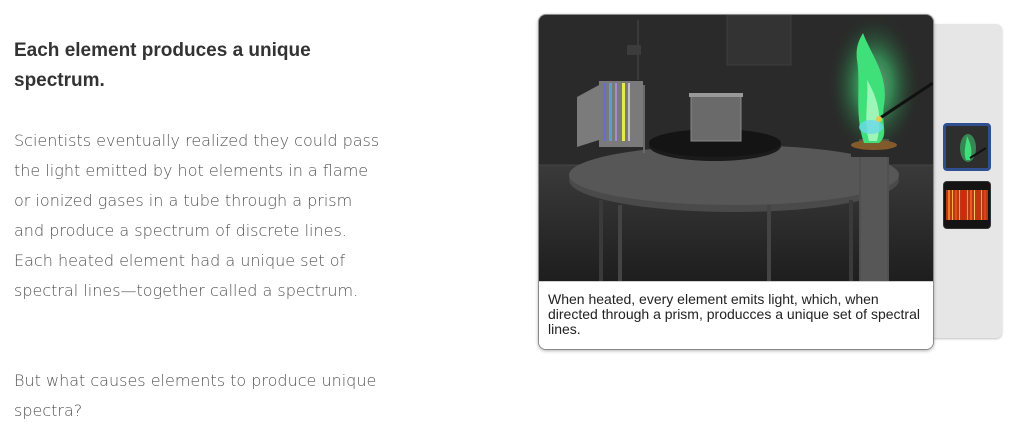 The width and height of the screenshot is (1014, 436). I want to click on spectrum-icon, so click(967, 205).